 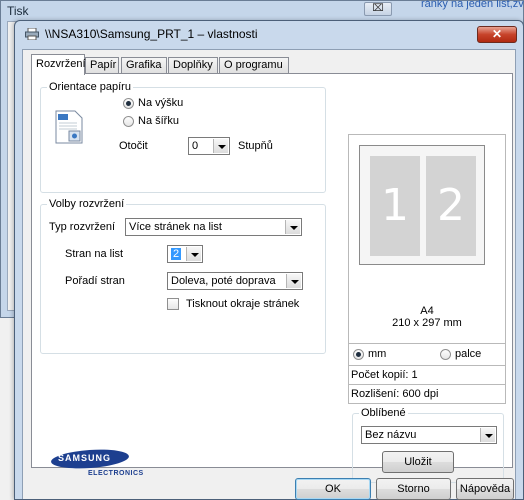 What do you see at coordinates (358, 354) in the screenshot?
I see `unit-mm-radio` at bounding box center [358, 354].